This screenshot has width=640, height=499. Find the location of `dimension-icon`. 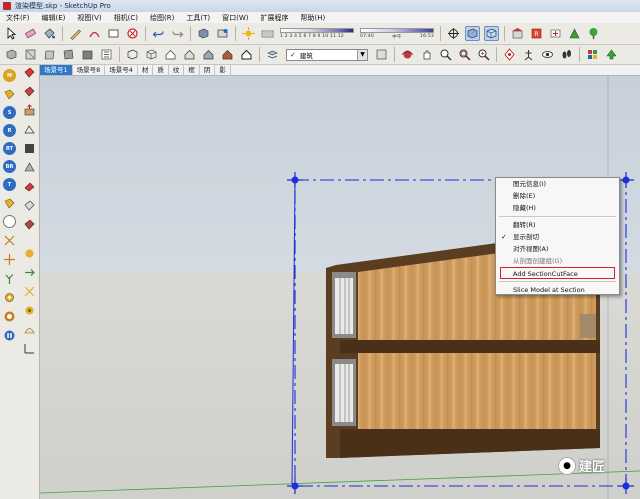

dimension-icon is located at coordinates (29, 310).